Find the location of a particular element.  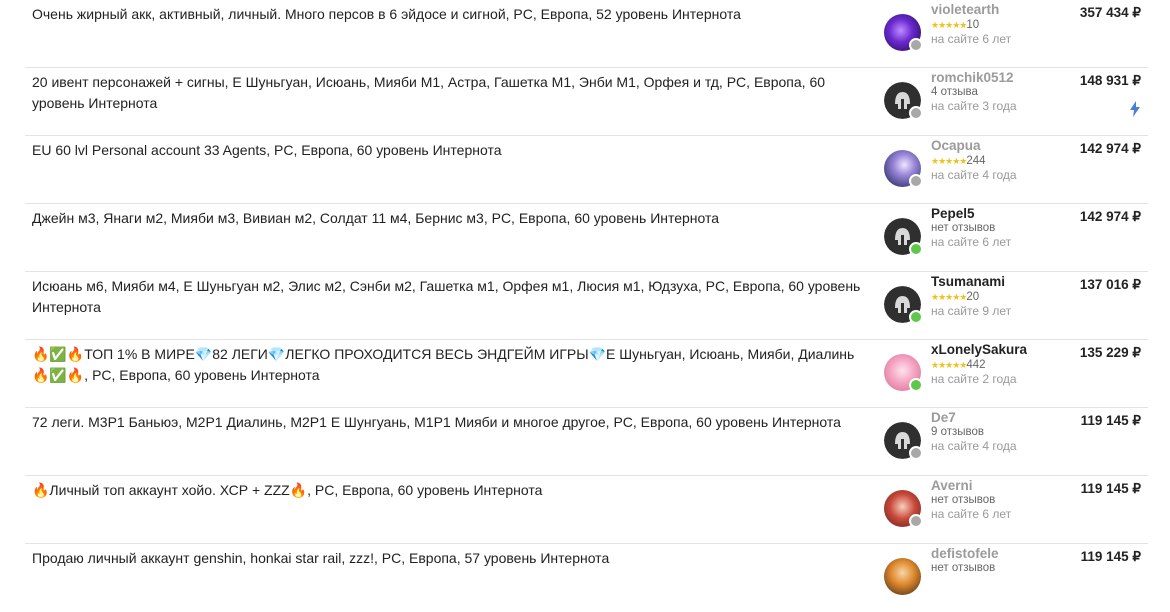

seller-name: Averni is located at coordinates (1006, 486).